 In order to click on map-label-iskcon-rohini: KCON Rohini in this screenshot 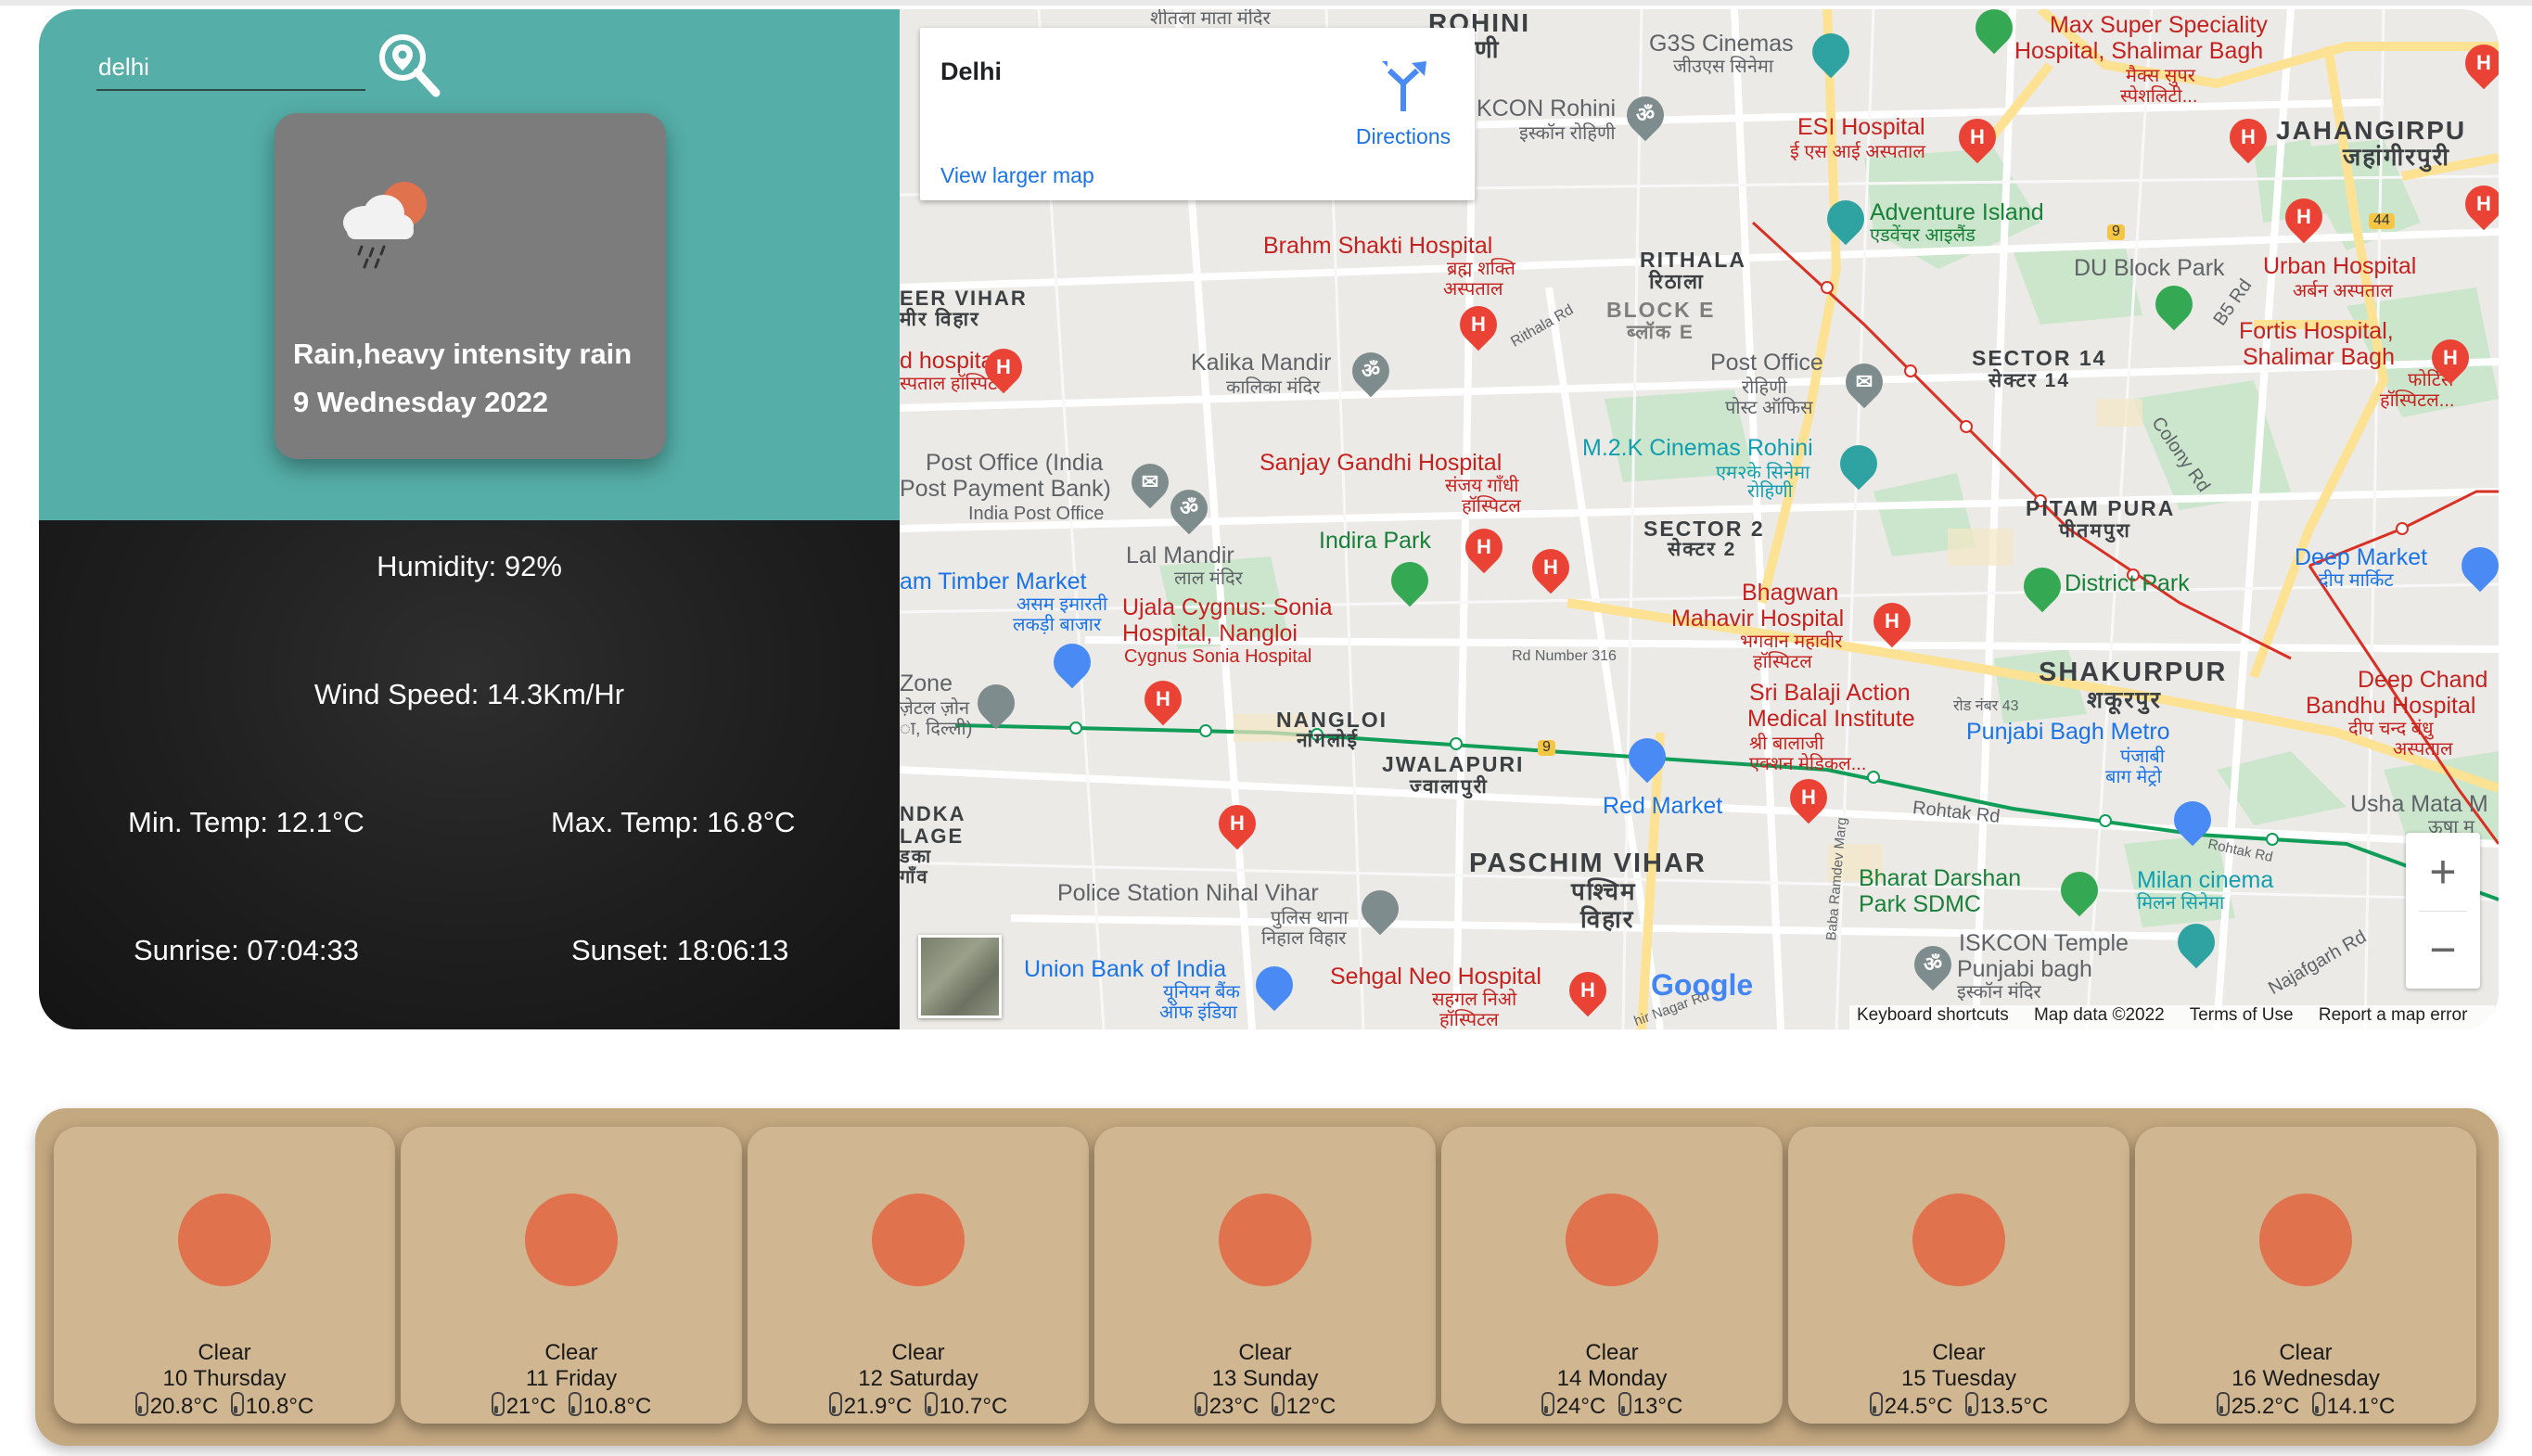, I will do `click(1547, 108)`.